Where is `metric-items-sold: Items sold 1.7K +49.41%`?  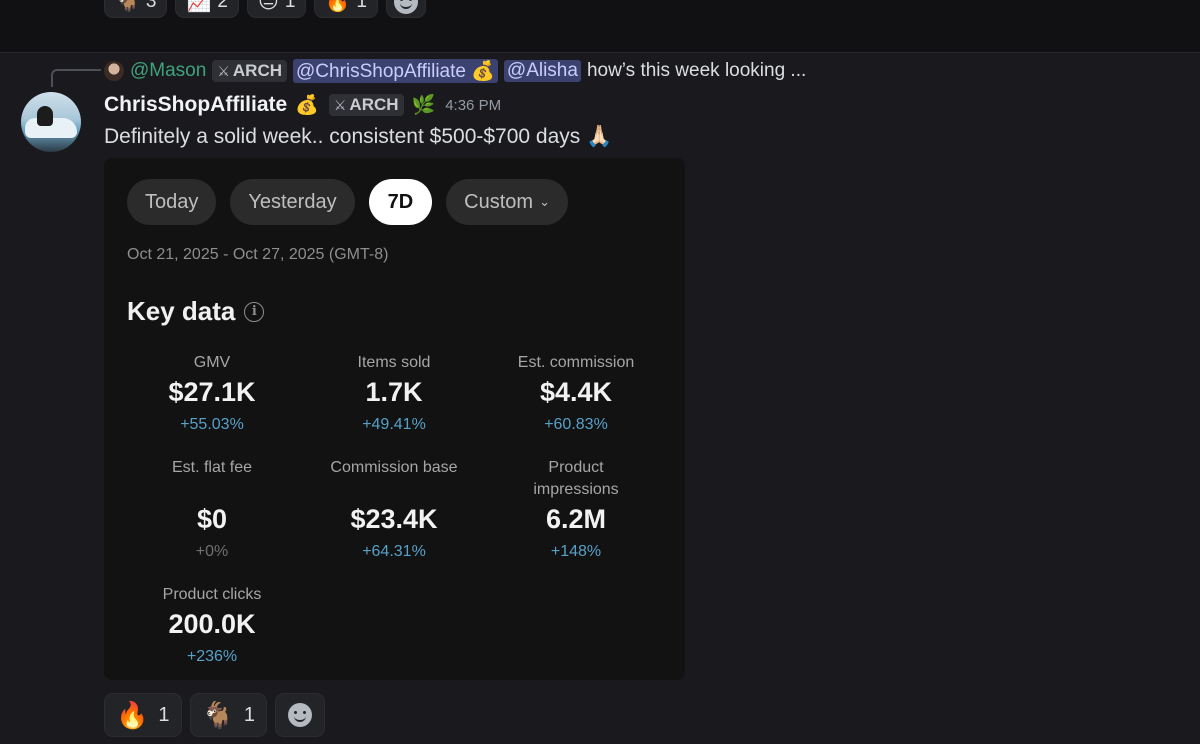
metric-items-sold: Items sold 1.7K +49.41% is located at coordinates (394, 394).